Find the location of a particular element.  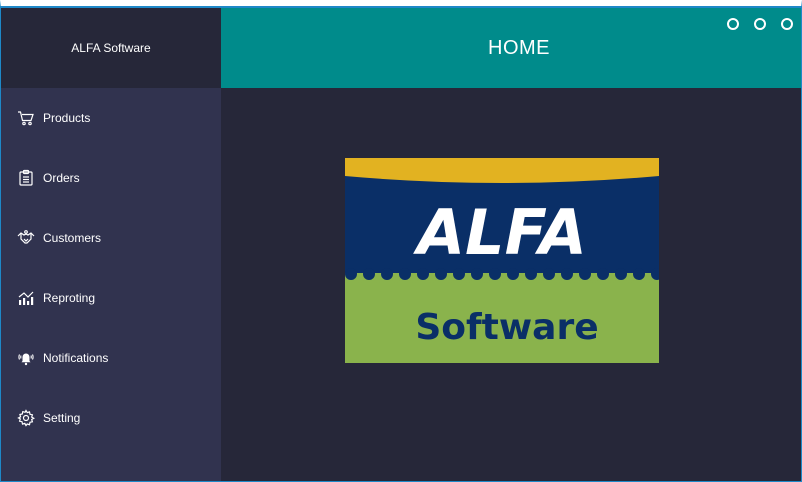

logo-text-software: Software is located at coordinates (506, 327).